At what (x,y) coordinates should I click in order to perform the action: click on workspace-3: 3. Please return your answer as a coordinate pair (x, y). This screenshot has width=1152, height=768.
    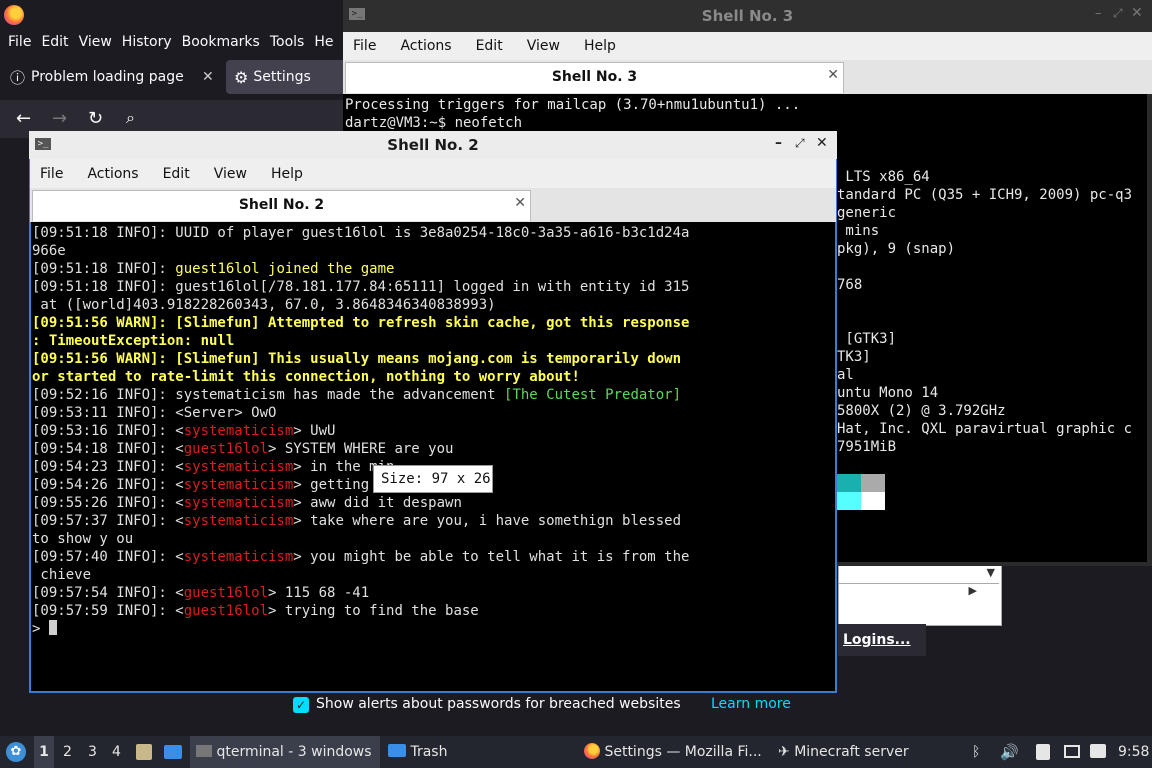
    Looking at the image, I should click on (92, 752).